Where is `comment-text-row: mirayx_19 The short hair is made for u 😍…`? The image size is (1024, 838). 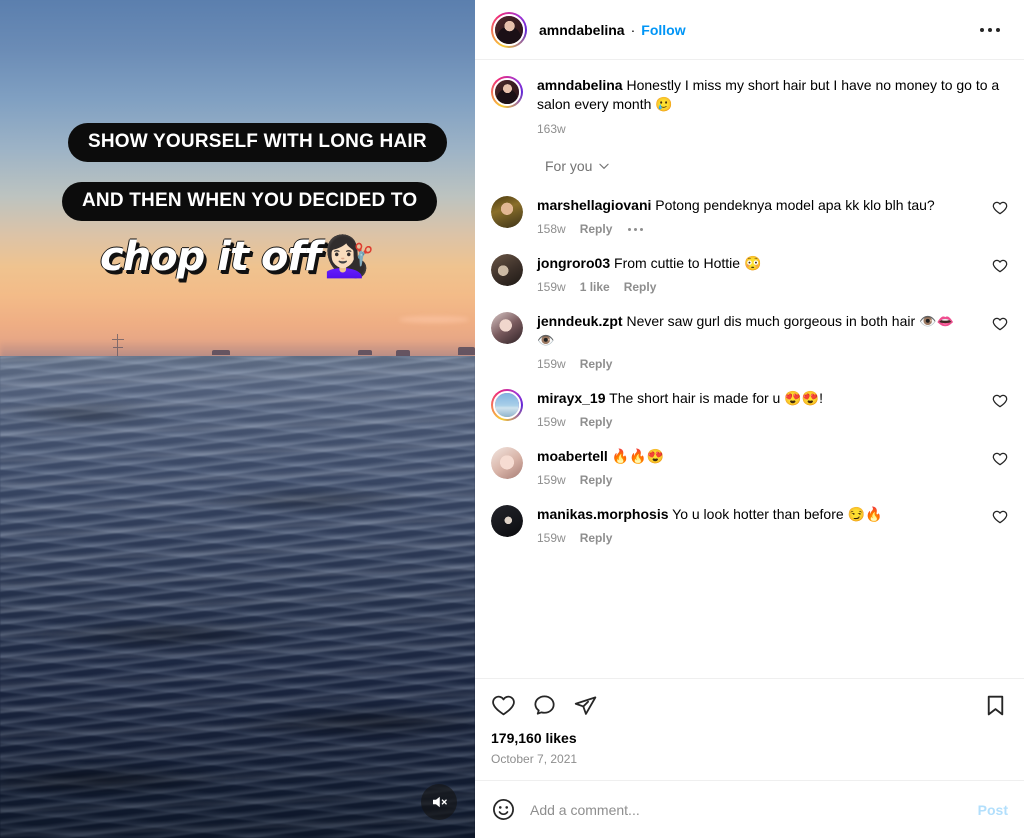 comment-text-row: mirayx_19 The short hair is made for u 😍… is located at coordinates (753, 398).